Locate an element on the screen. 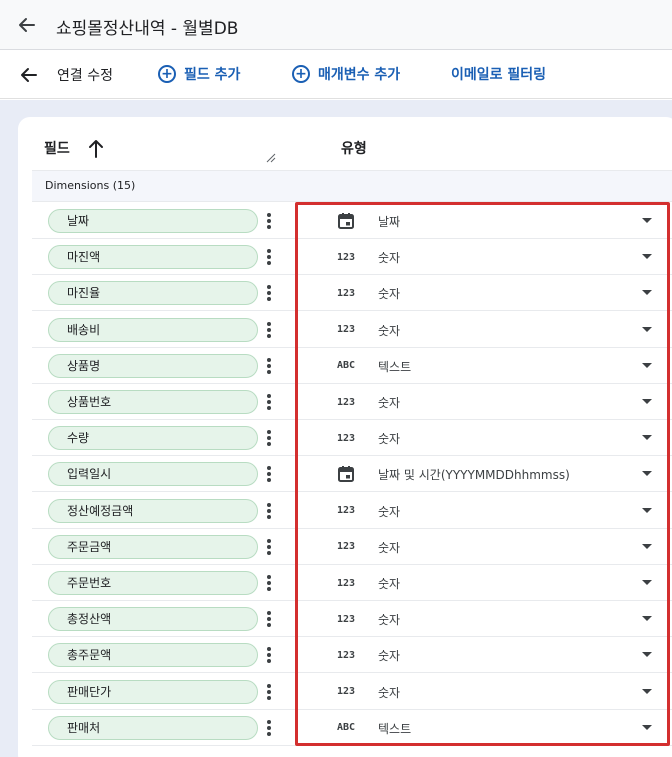 This screenshot has width=672, height=757. table-row: 마진율 123 숫자 is located at coordinates (352, 293).